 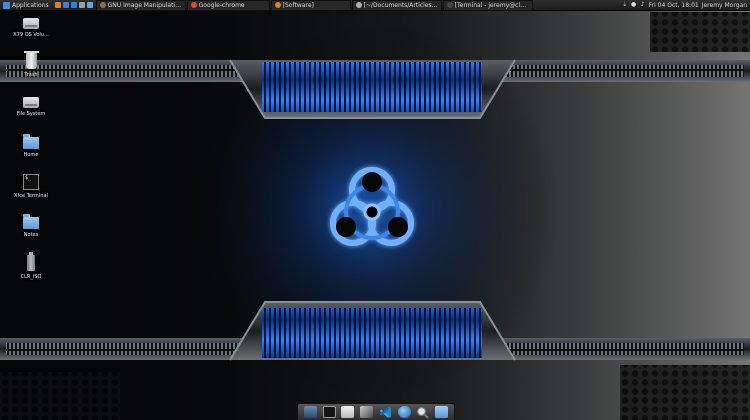 I want to click on desktop-icon-file-system: File System, so click(x=31, y=105).